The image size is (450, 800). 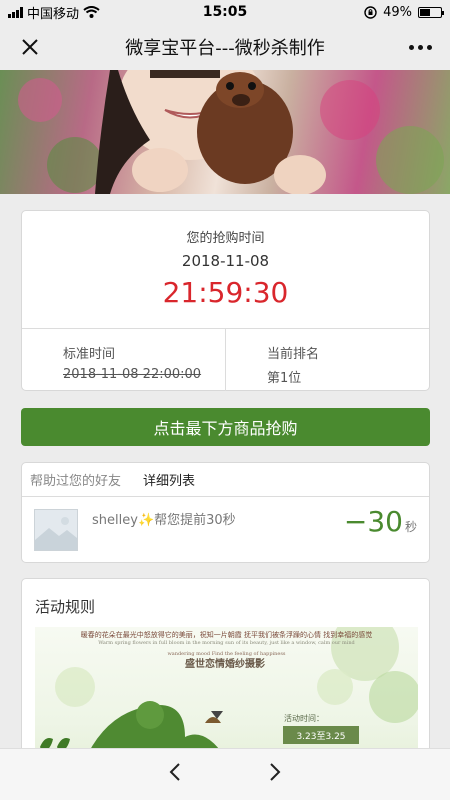 I want to click on friend-name: shelley, so click(x=115, y=520).